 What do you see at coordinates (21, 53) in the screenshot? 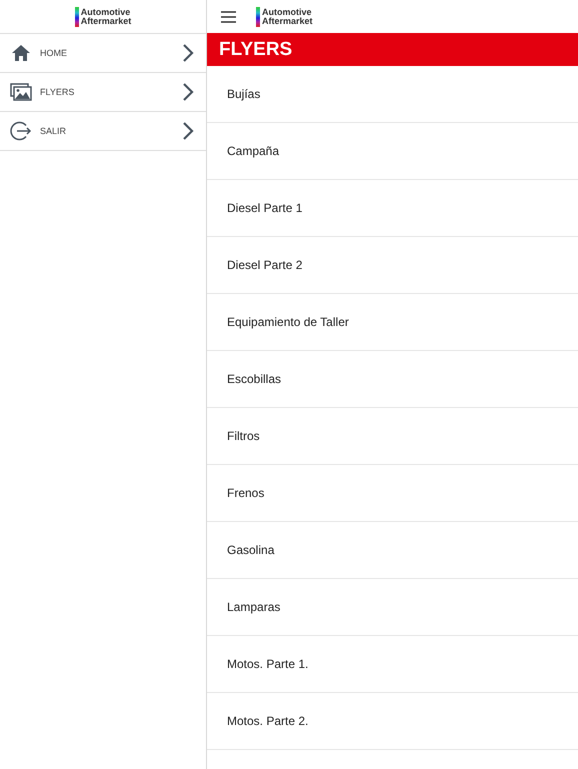
I see `home-icon` at bounding box center [21, 53].